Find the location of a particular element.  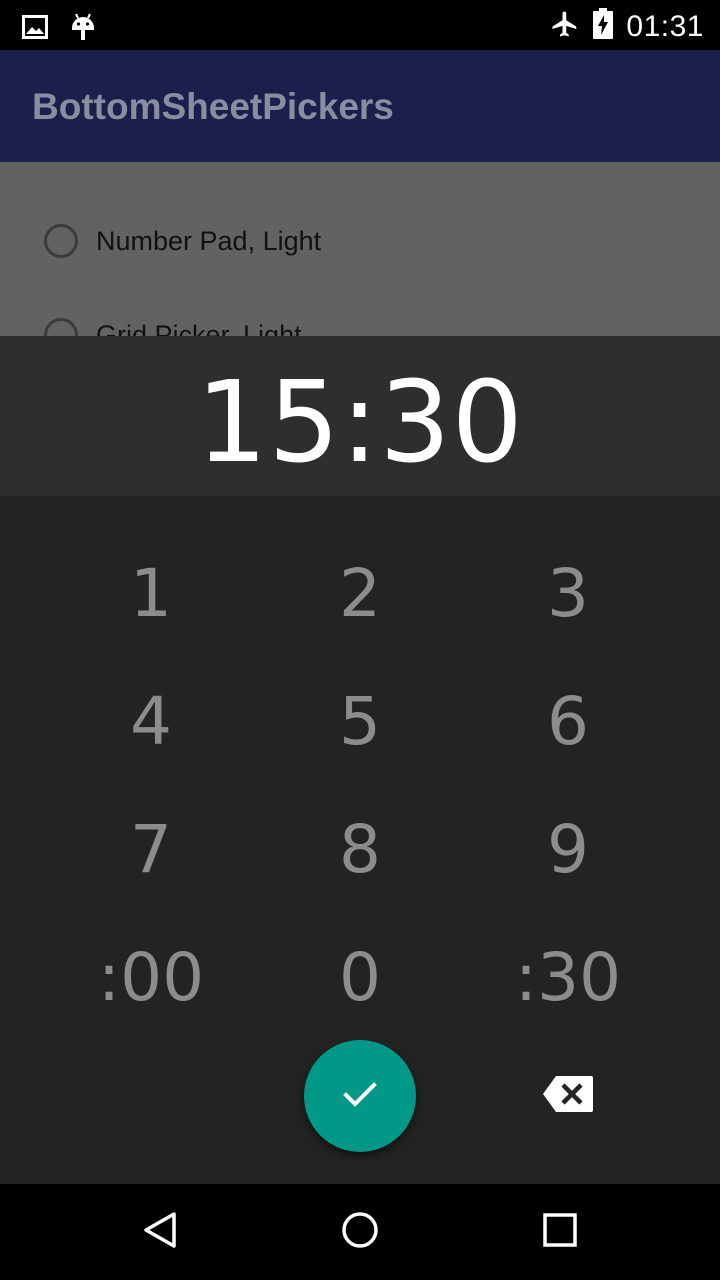

key-6: 6 is located at coordinates (568, 721).